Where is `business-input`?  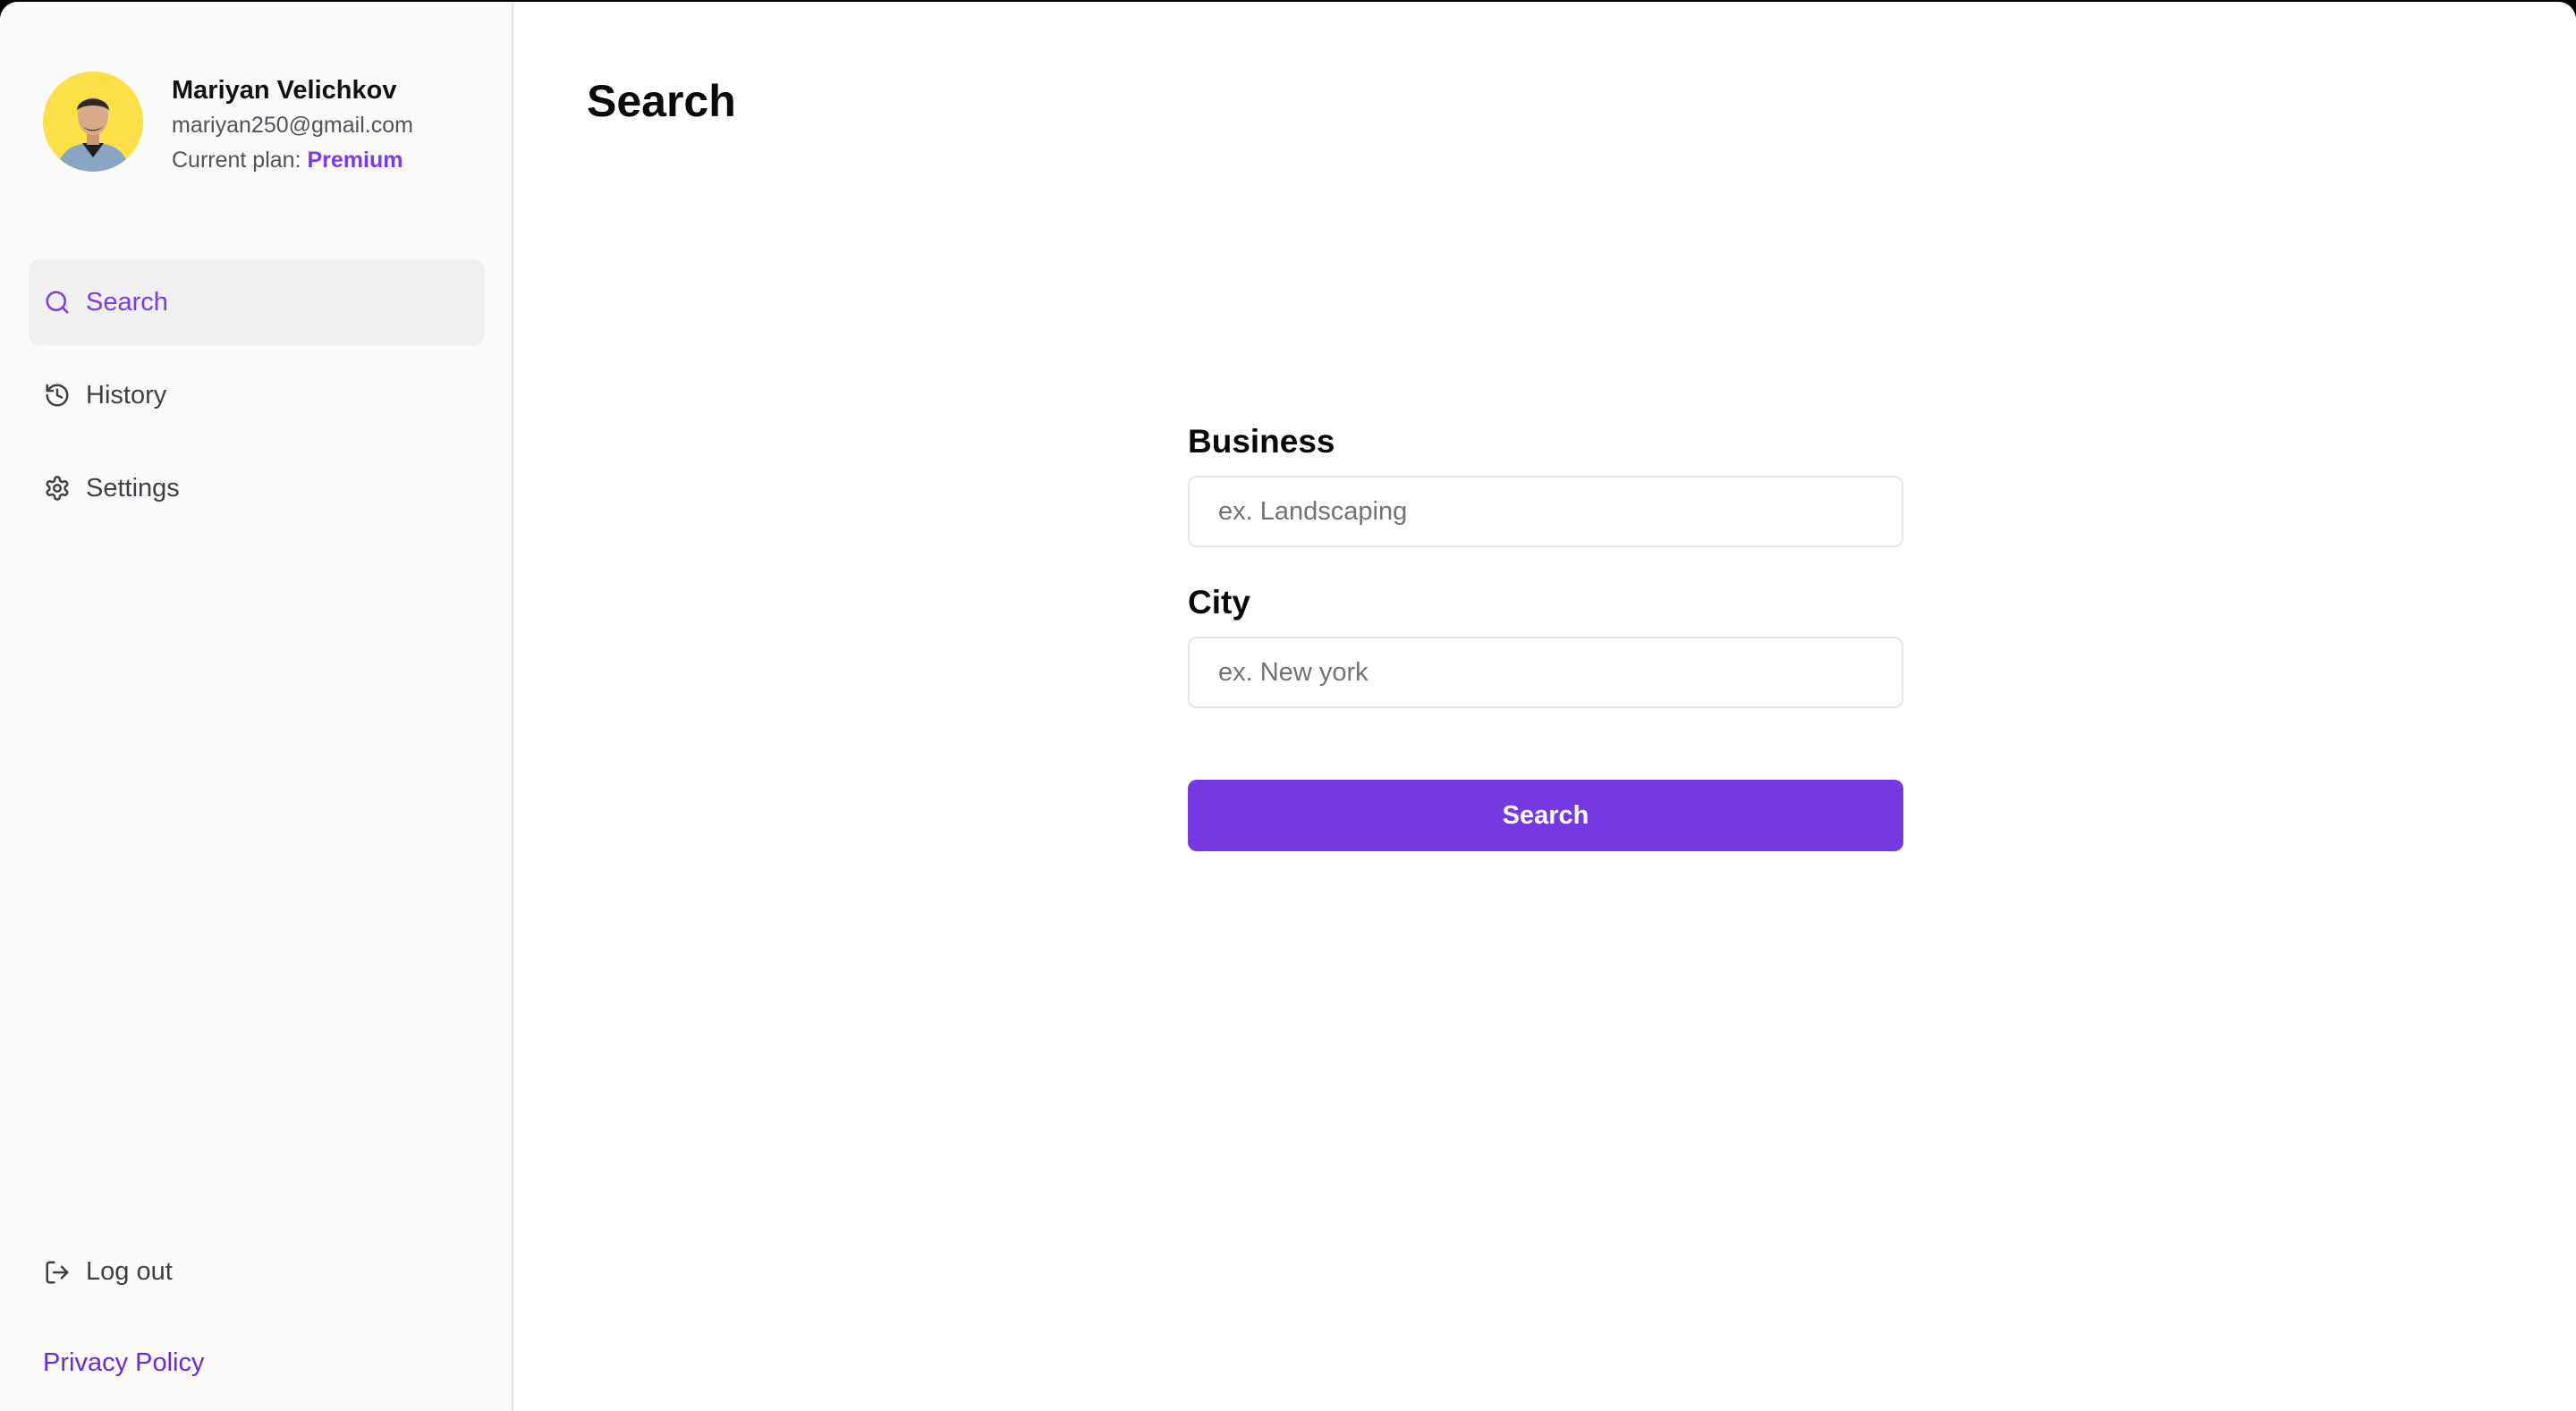 business-input is located at coordinates (1545, 512).